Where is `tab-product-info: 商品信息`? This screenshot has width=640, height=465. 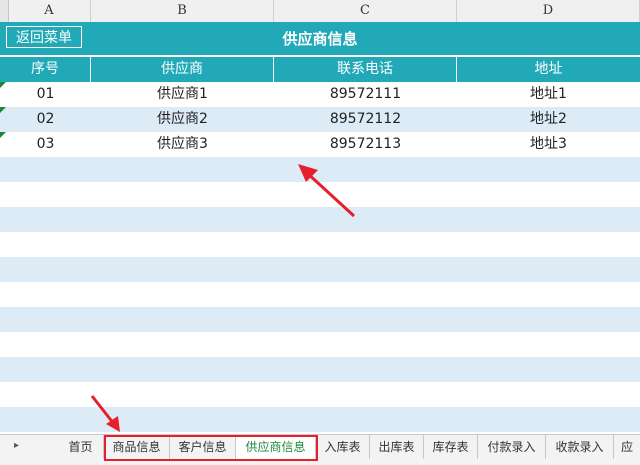
tab-product-info: 商品信息 is located at coordinates (137, 447).